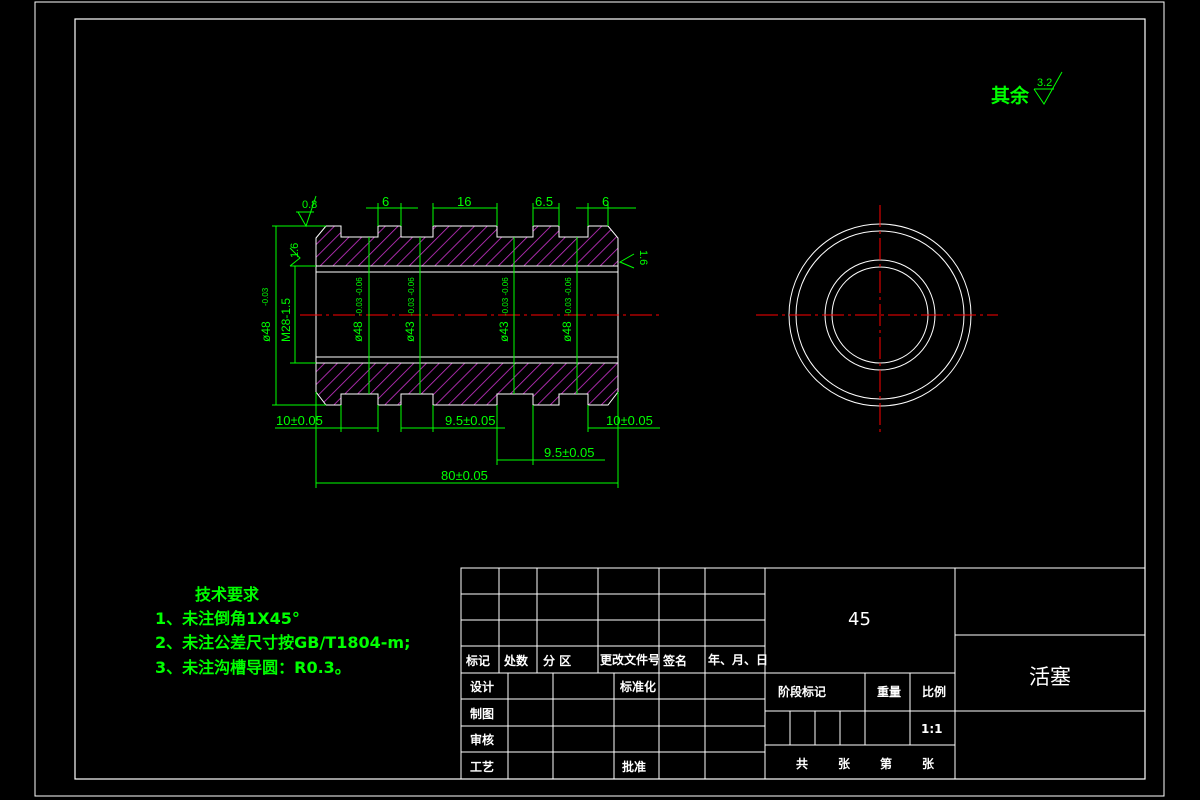 This screenshot has height=800, width=1200. Describe the element at coordinates (568, 296) in the screenshot. I see `dim-d48-b-tol: -0.03 -0.06` at that location.